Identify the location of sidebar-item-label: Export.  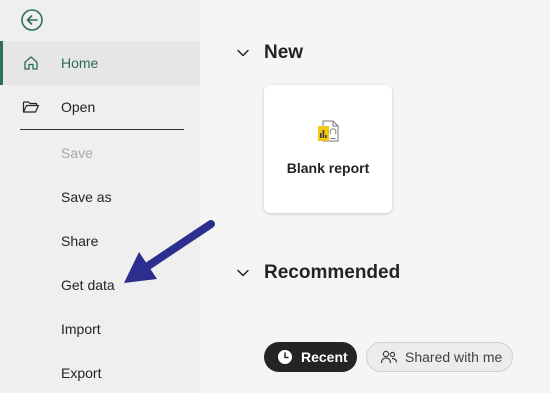
(81, 373).